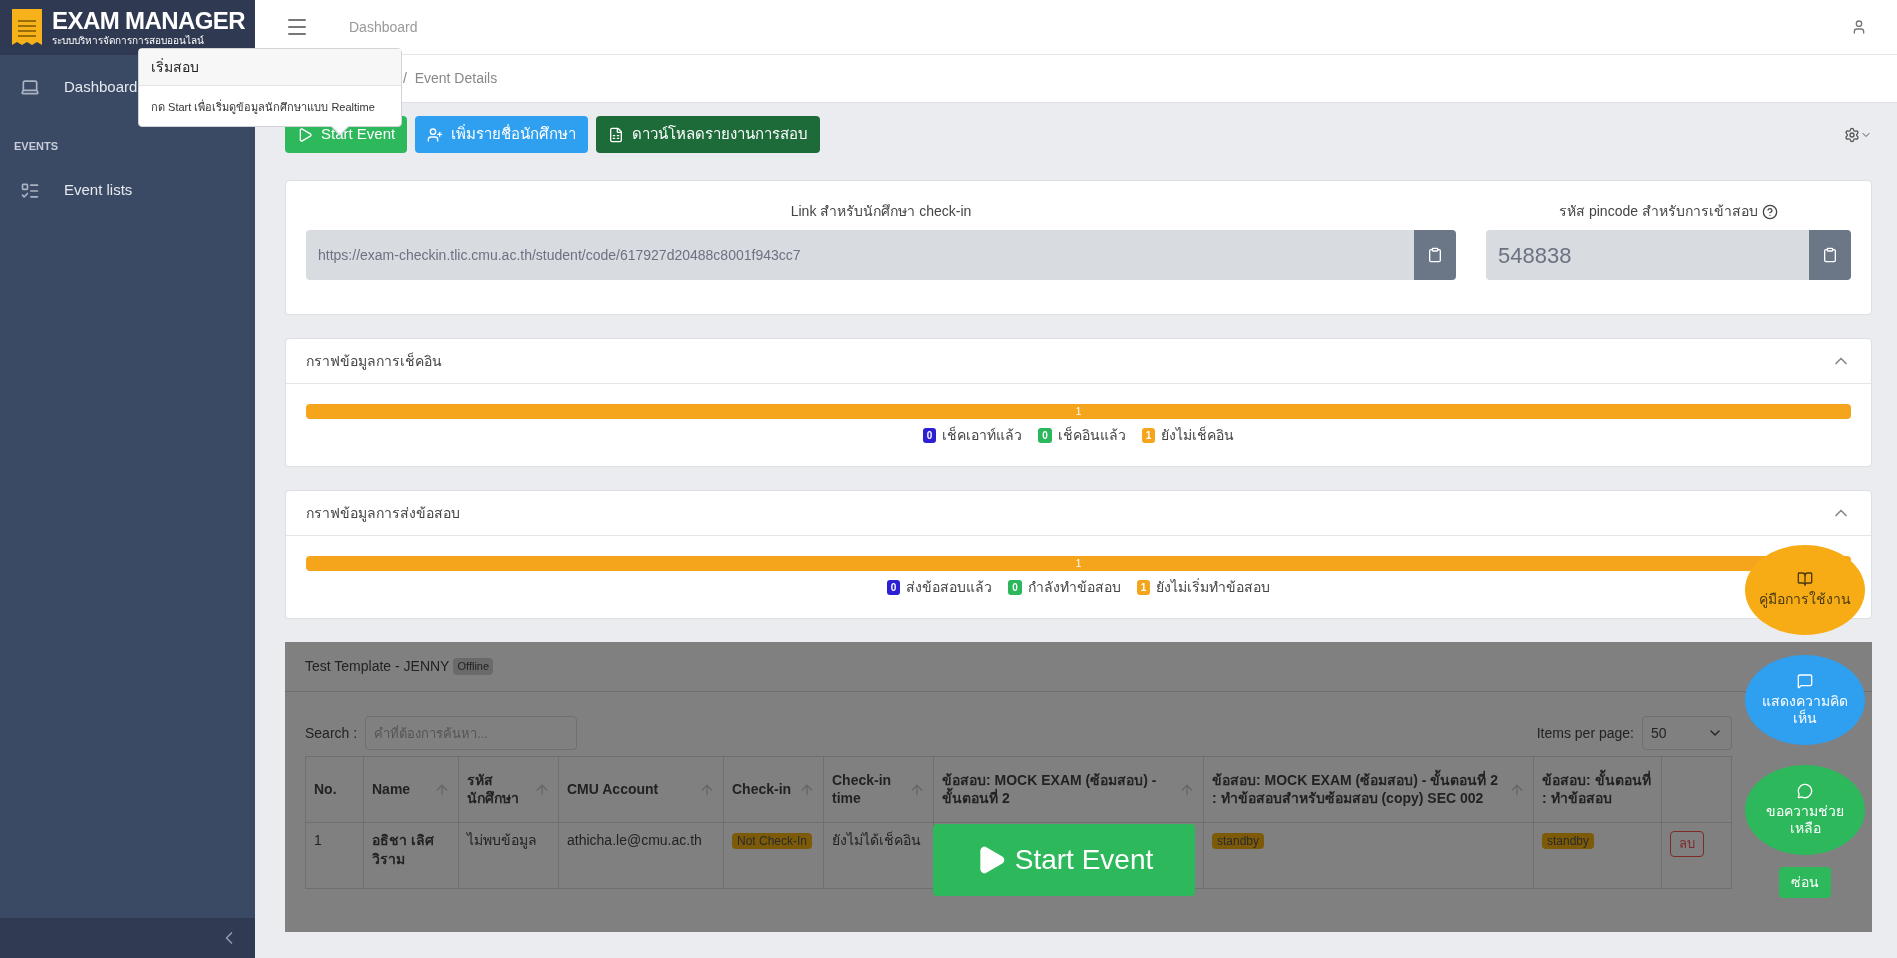 This screenshot has height=958, width=1897. I want to click on copy-field: https://exam-checkin.tlic.cmu.ac.th/student/code/617927d20488c8001f943cc7, so click(860, 255).